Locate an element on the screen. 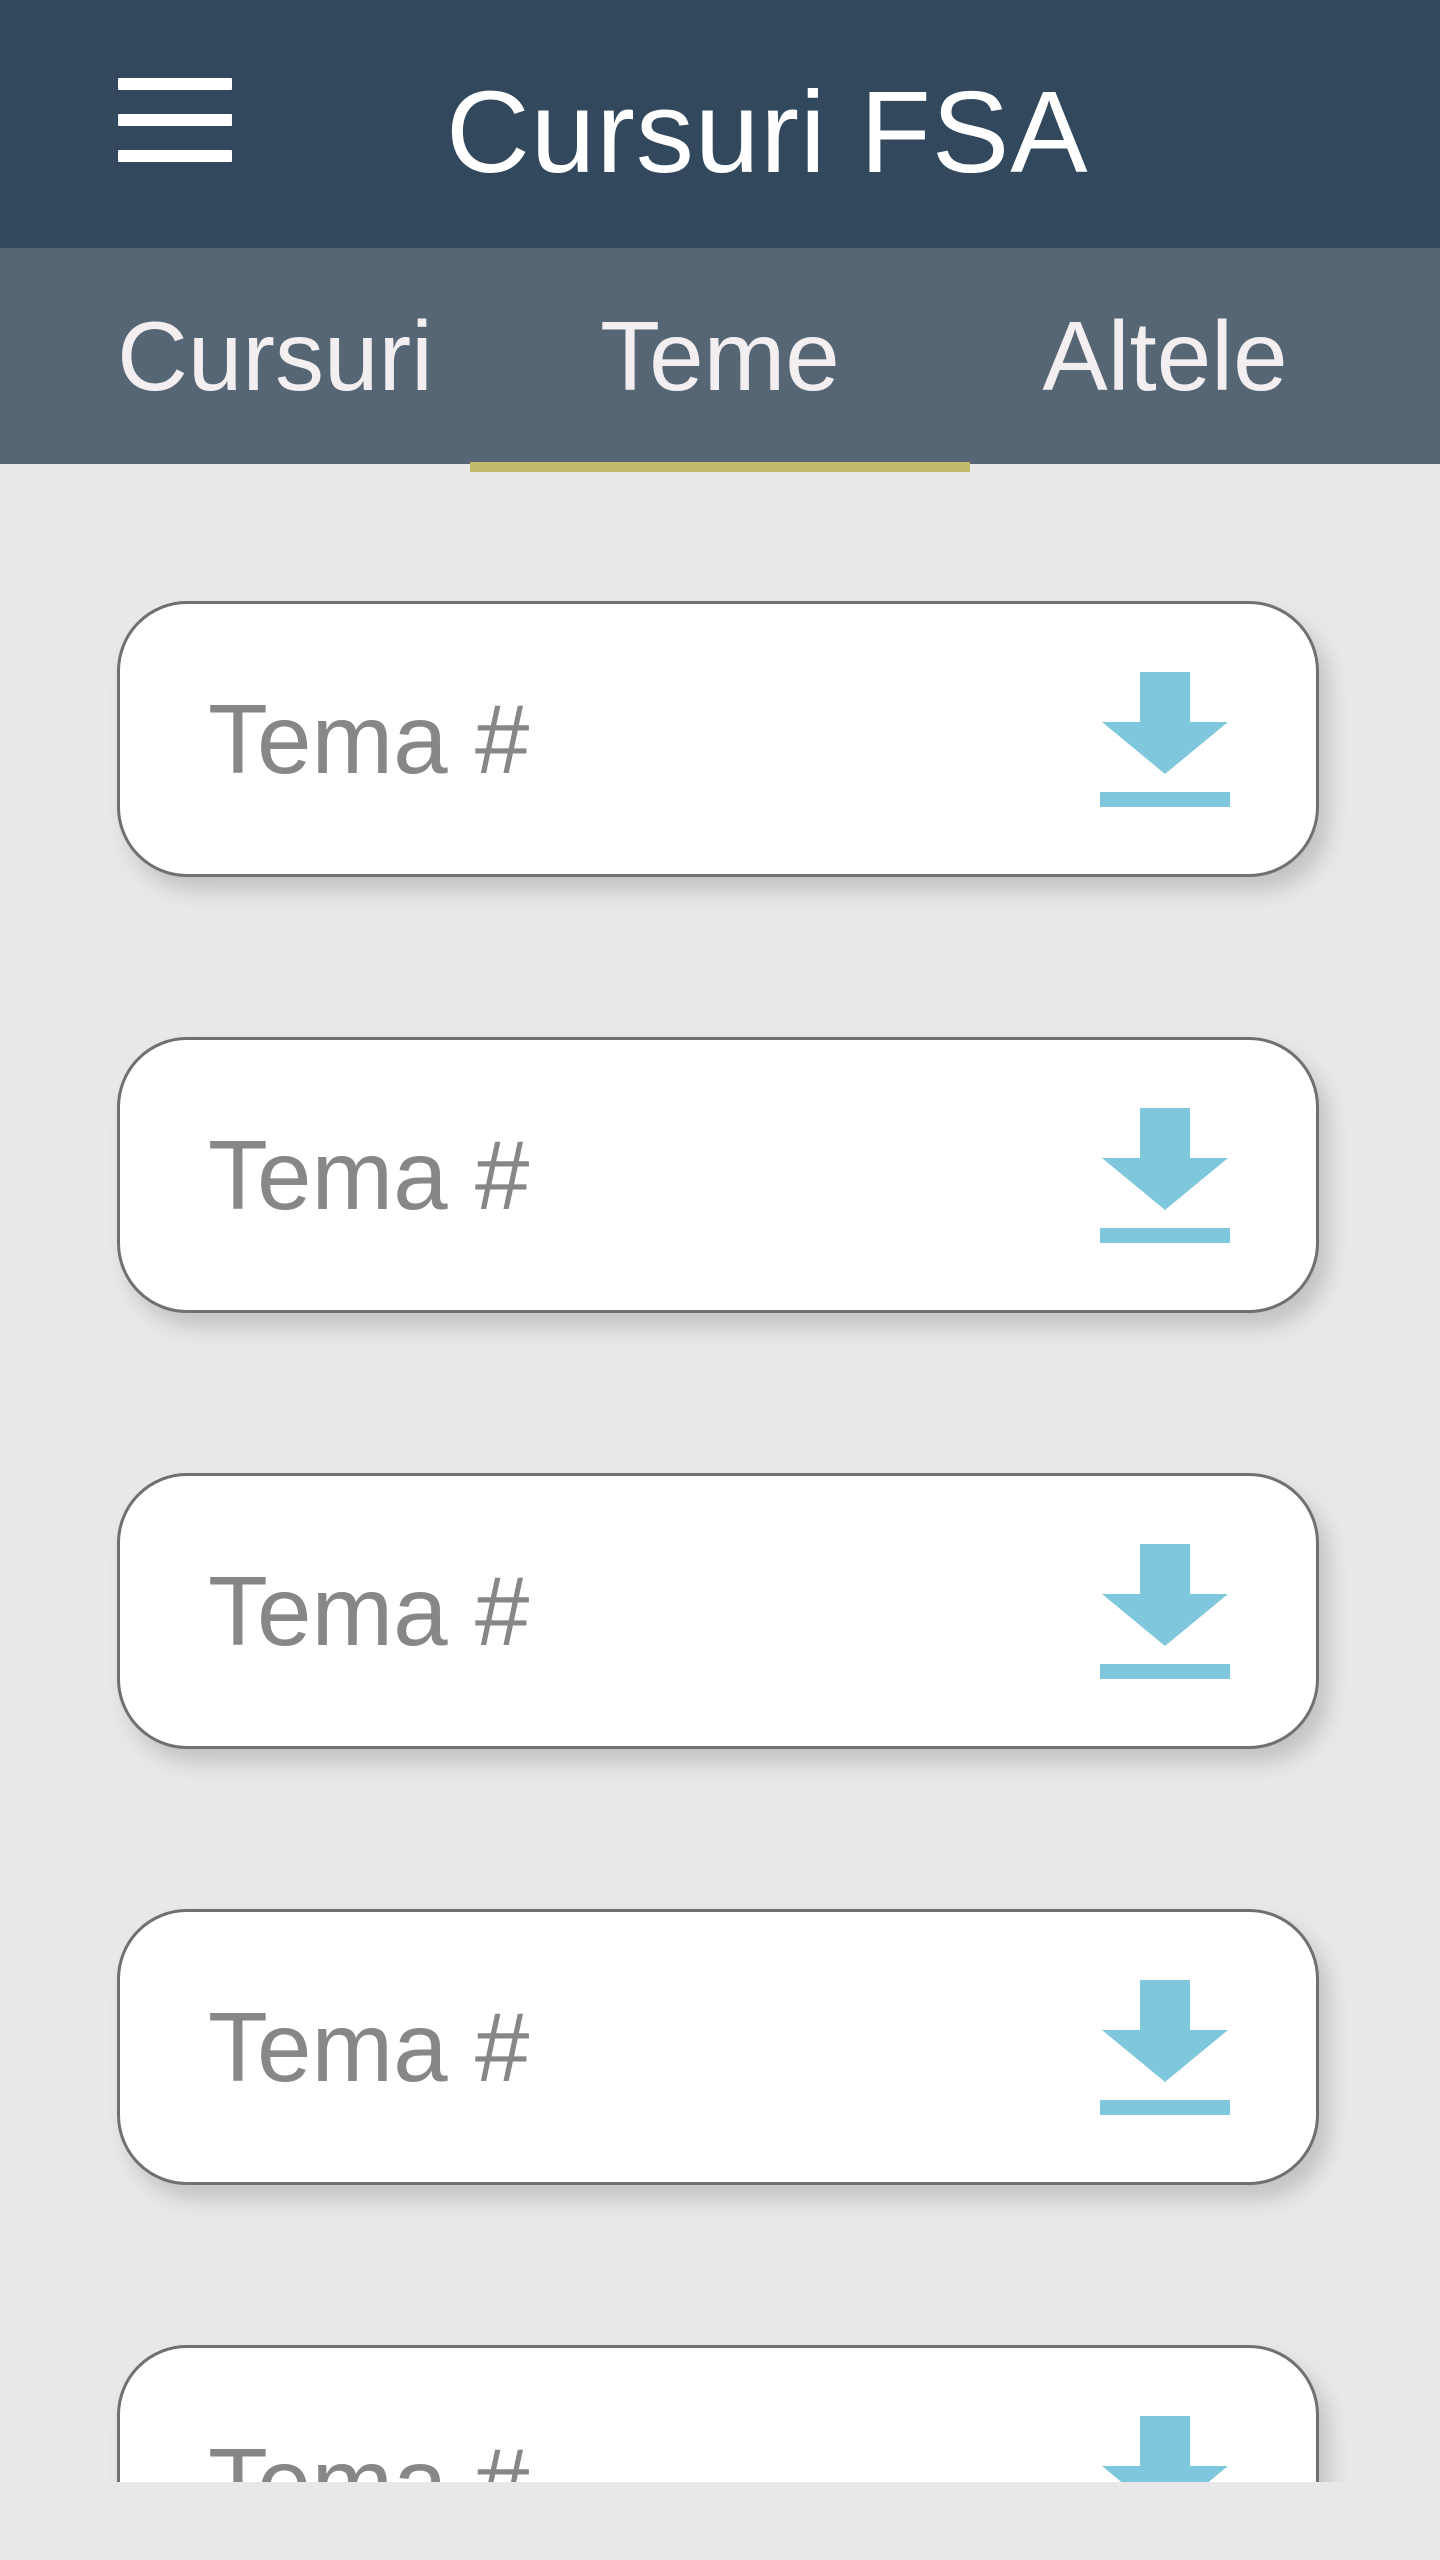 Image resolution: width=1440 pixels, height=2560 pixels. bottom-spacer is located at coordinates (720, 2521).